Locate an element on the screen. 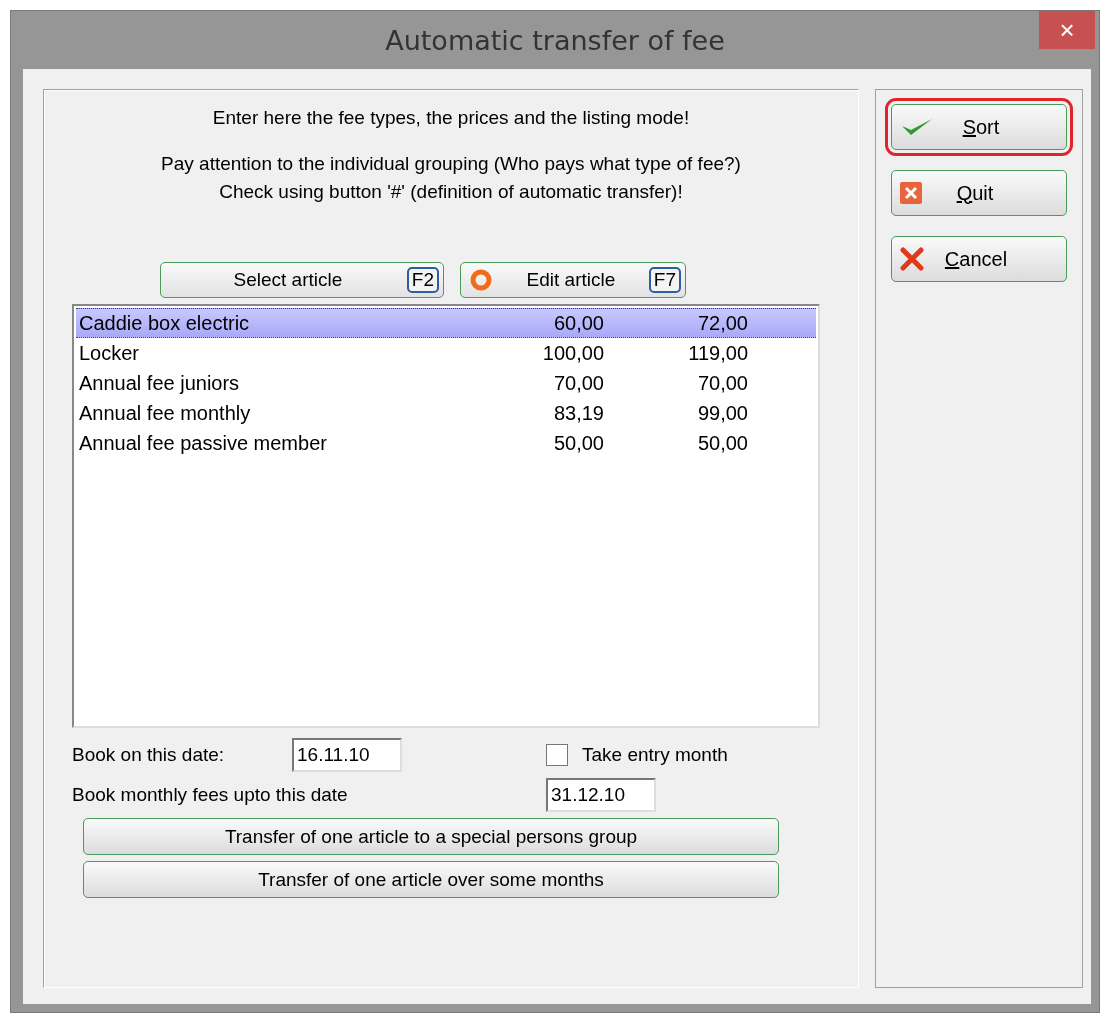 Image resolution: width=1105 pixels, height=1023 pixels. side-button: Quit is located at coordinates (979, 193).